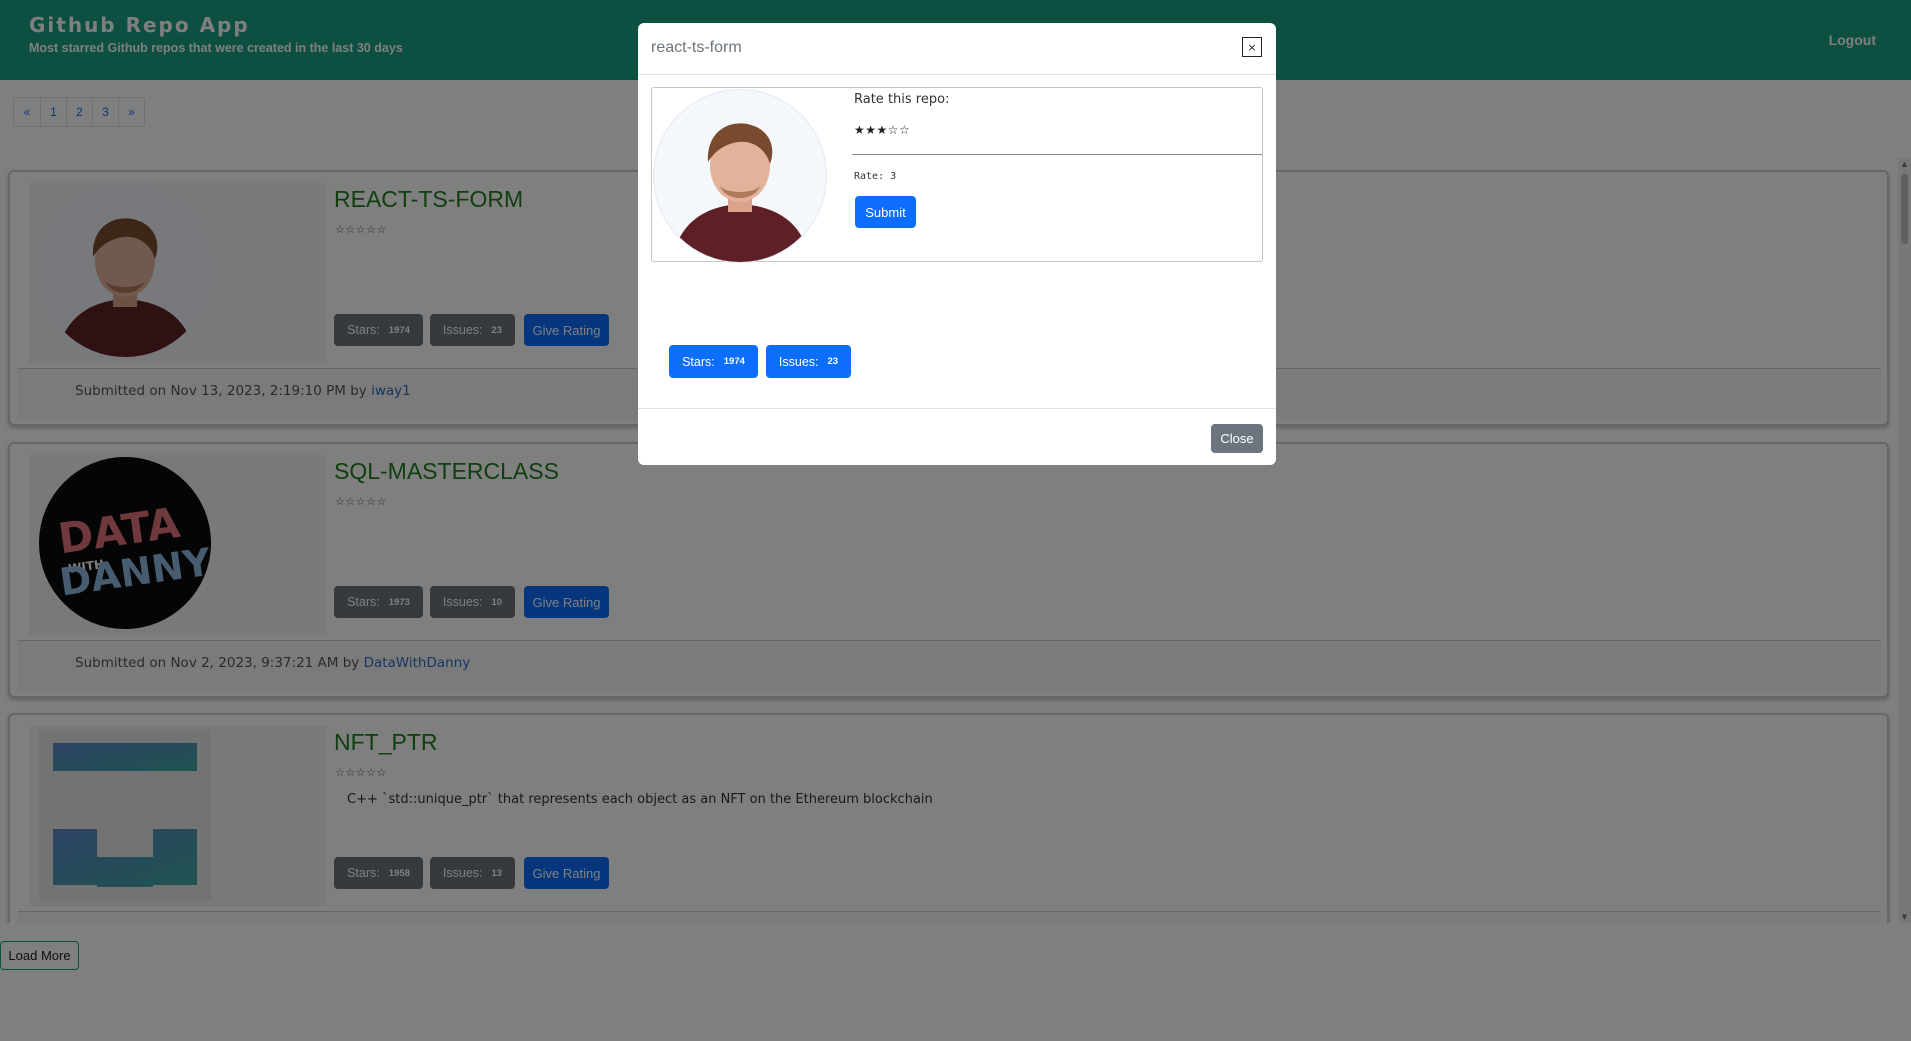 Image resolution: width=1911 pixels, height=1041 pixels. Describe the element at coordinates (882, 130) in the screenshot. I see `rate-star-selector: ★★★☆☆` at that location.